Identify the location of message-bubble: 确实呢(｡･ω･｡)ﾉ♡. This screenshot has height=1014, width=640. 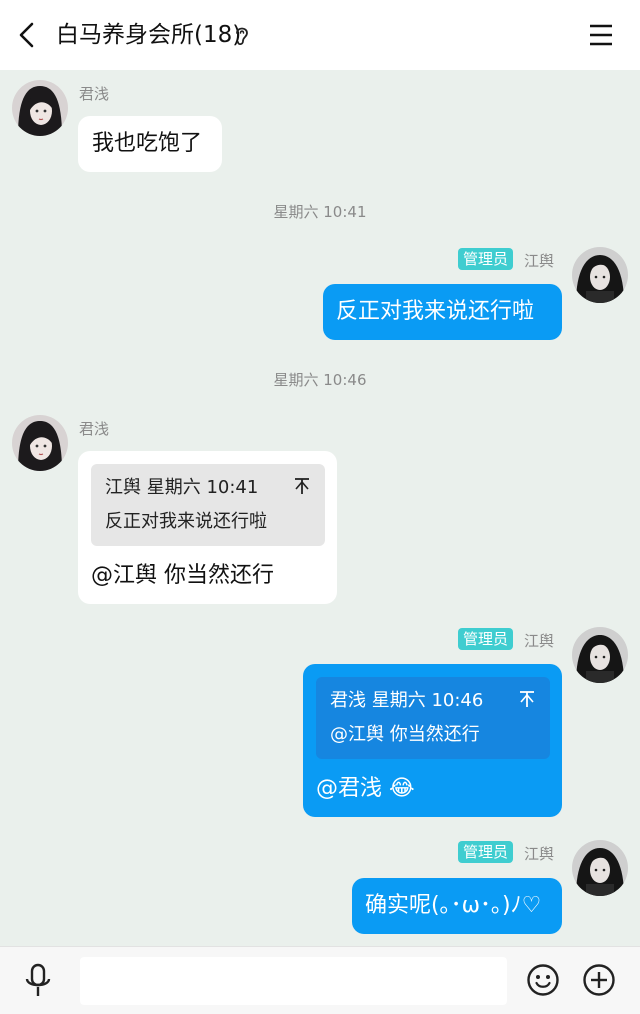
(457, 906).